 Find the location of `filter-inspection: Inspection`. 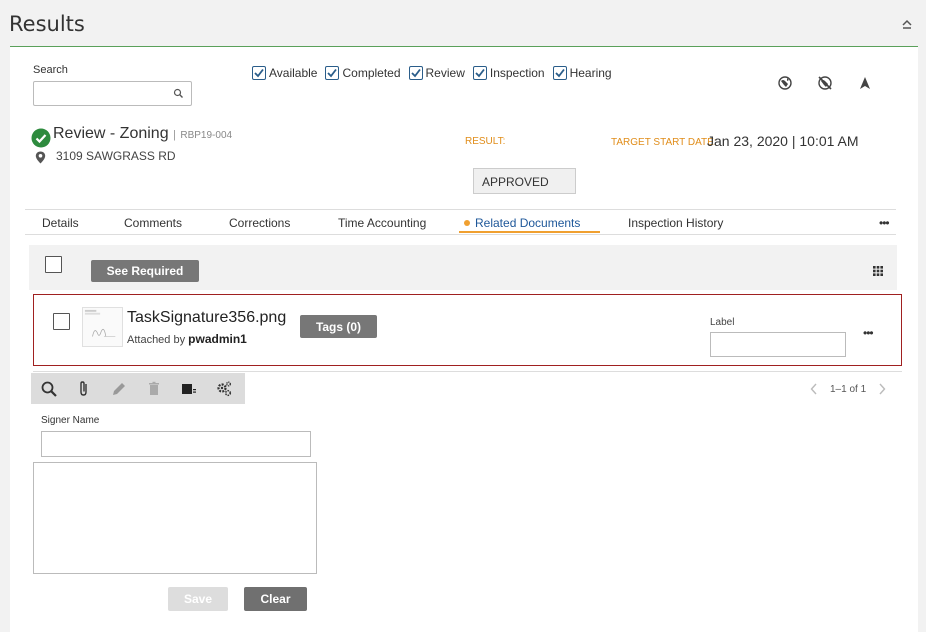

filter-inspection: Inspection is located at coordinates (508, 73).